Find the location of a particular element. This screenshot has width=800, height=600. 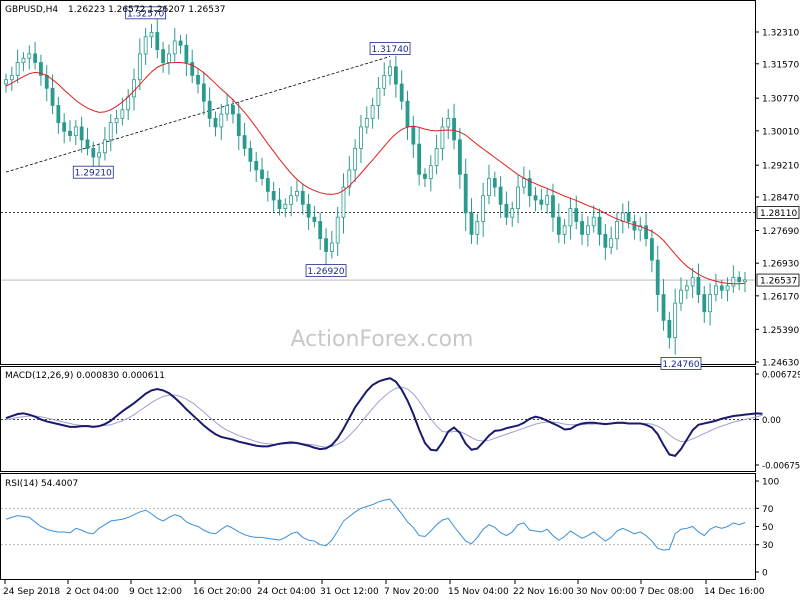

price-tick-label: 1.29210 is located at coordinates (780, 167).